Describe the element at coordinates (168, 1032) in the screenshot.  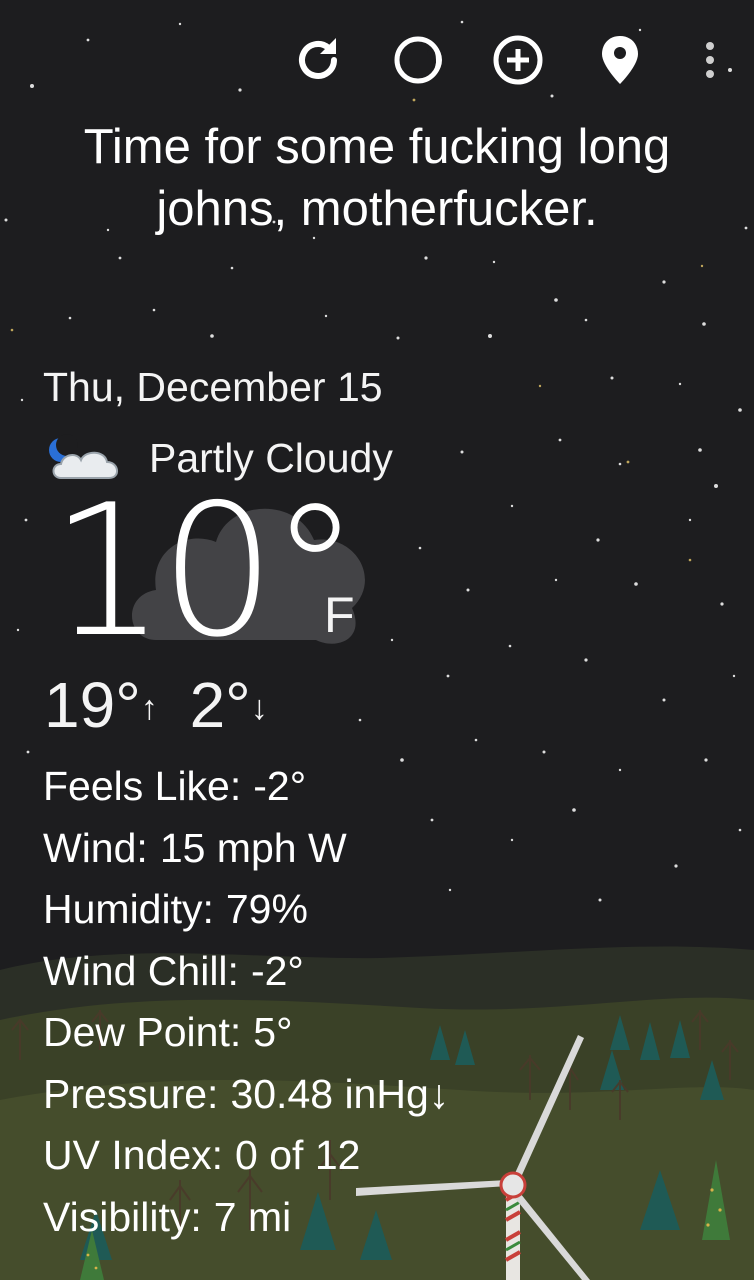
I see `detail-dew-point: Dew Point: 5°` at that location.